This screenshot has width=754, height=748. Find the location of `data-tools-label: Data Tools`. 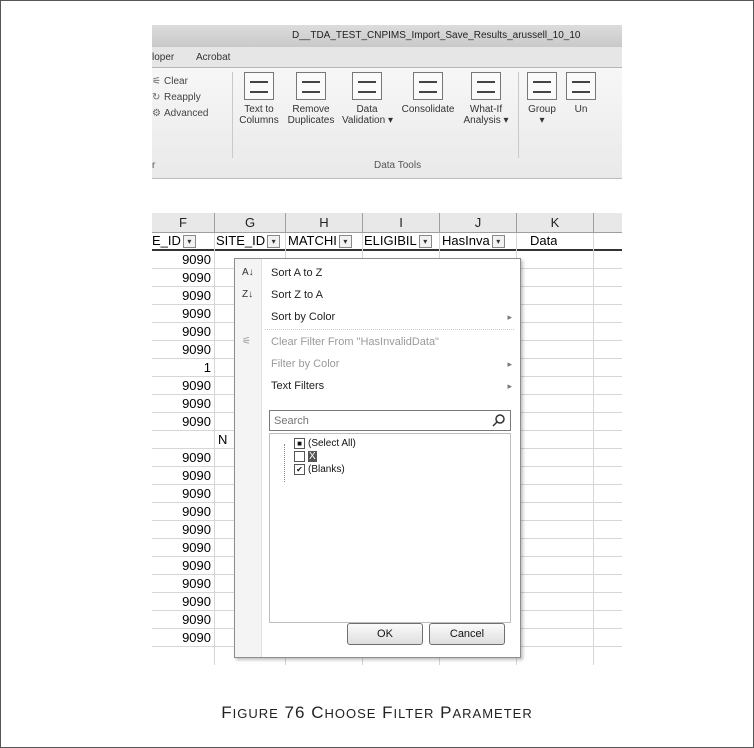

data-tools-label: Data Tools is located at coordinates (398, 165).